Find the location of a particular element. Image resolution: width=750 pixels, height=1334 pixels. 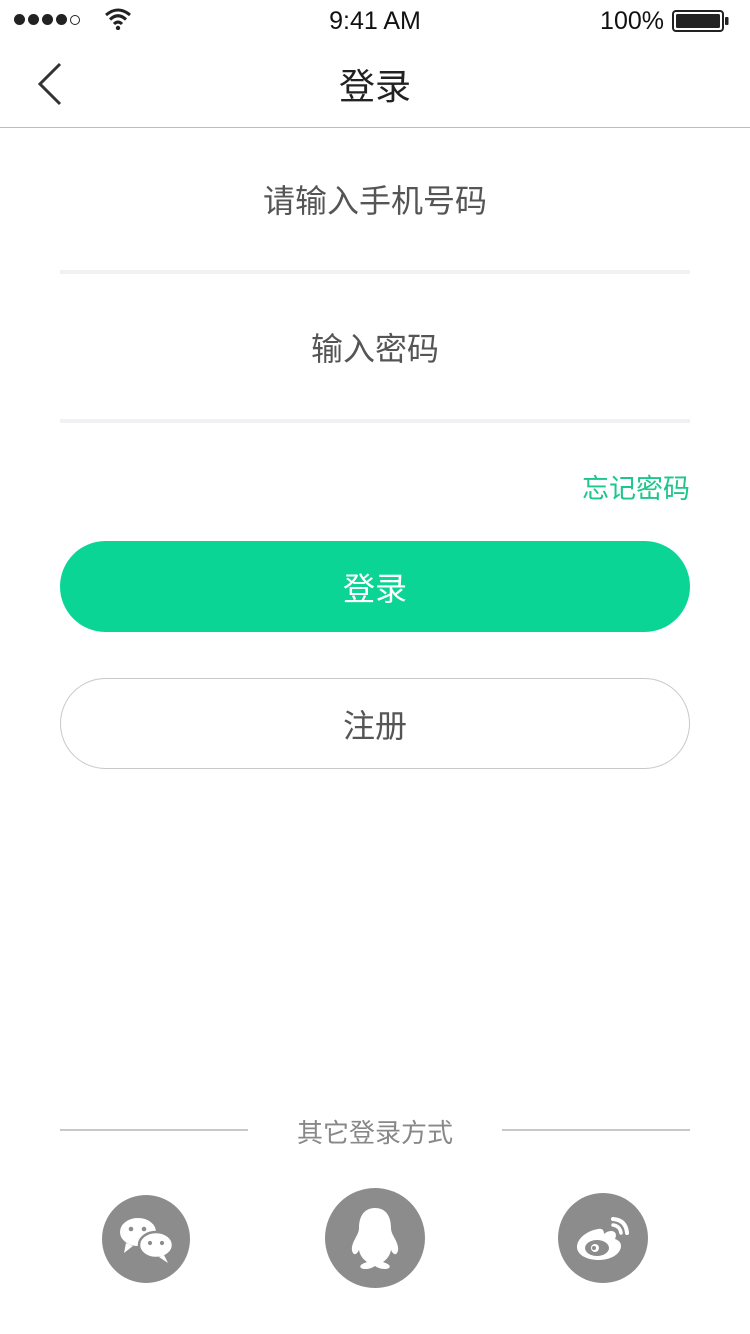

phone-field is located at coordinates (375, 201).